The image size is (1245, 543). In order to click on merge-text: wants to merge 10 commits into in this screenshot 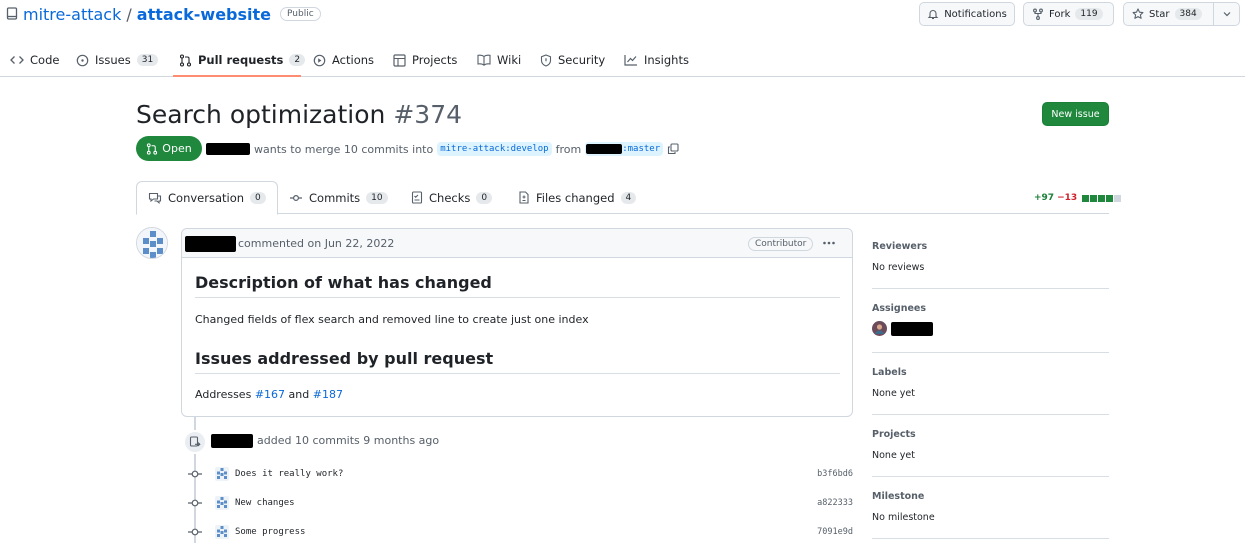, I will do `click(344, 149)`.